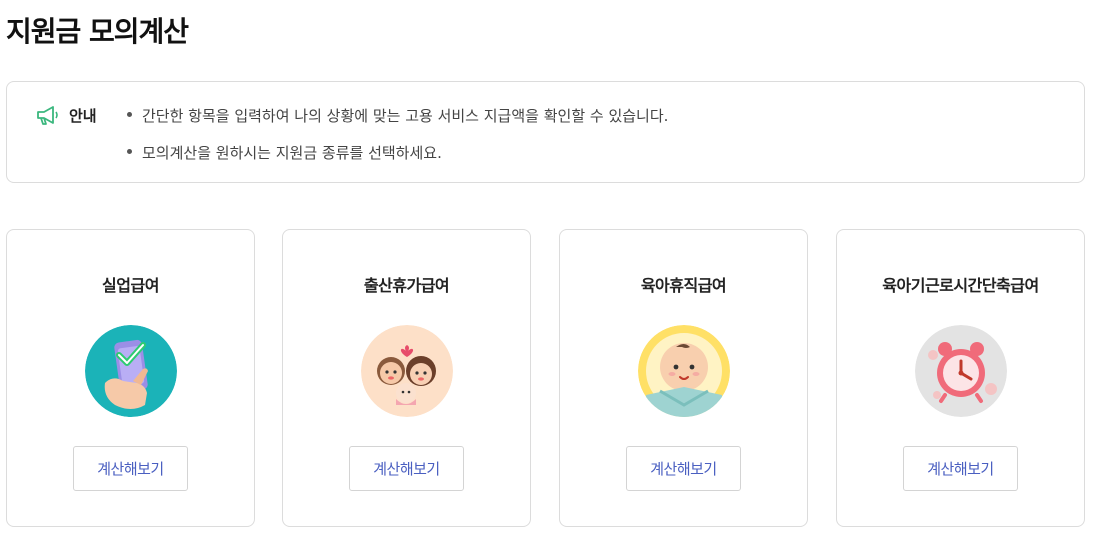 This screenshot has width=1120, height=553. I want to click on card-title: 실업급여, so click(130, 285).